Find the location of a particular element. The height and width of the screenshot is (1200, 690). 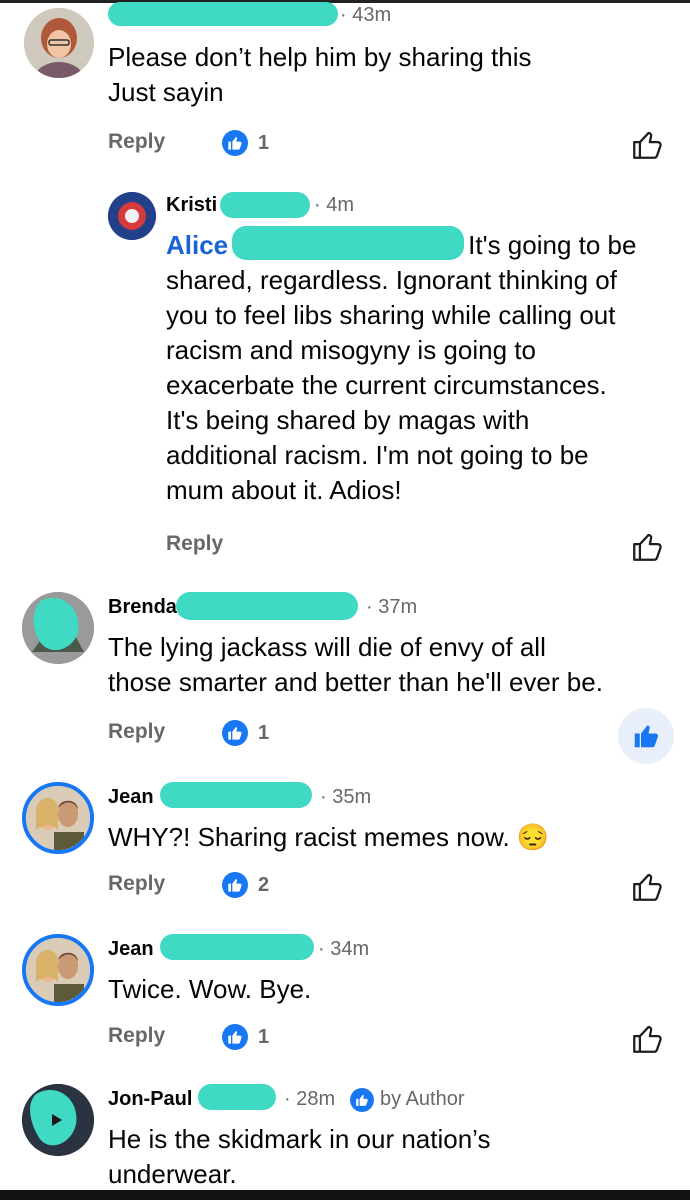

liked-button is located at coordinates (646, 736).